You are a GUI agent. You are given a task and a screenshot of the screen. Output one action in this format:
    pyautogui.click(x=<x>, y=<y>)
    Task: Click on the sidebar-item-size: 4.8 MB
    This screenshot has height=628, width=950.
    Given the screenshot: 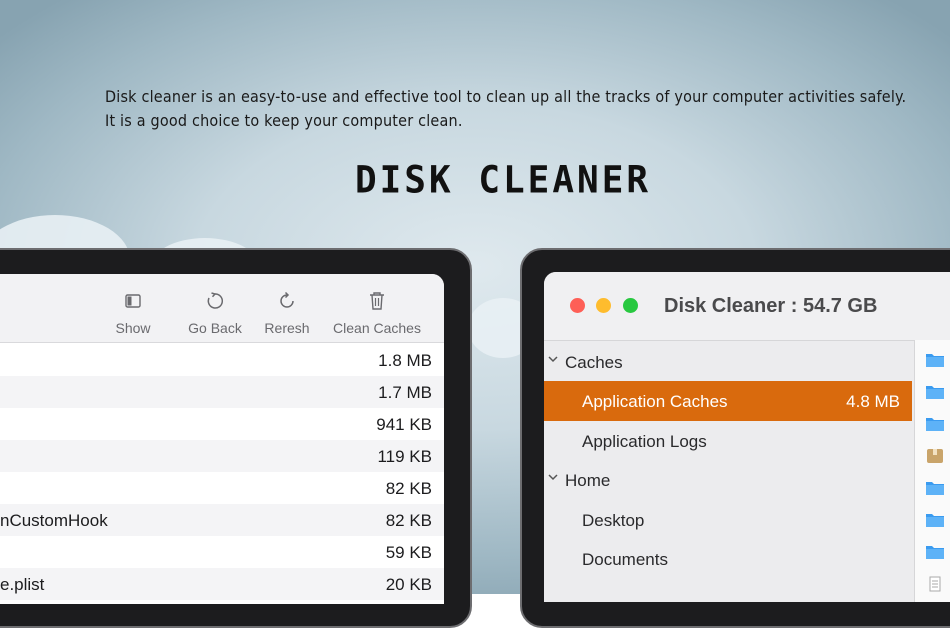 What is the action you would take?
    pyautogui.click(x=873, y=401)
    